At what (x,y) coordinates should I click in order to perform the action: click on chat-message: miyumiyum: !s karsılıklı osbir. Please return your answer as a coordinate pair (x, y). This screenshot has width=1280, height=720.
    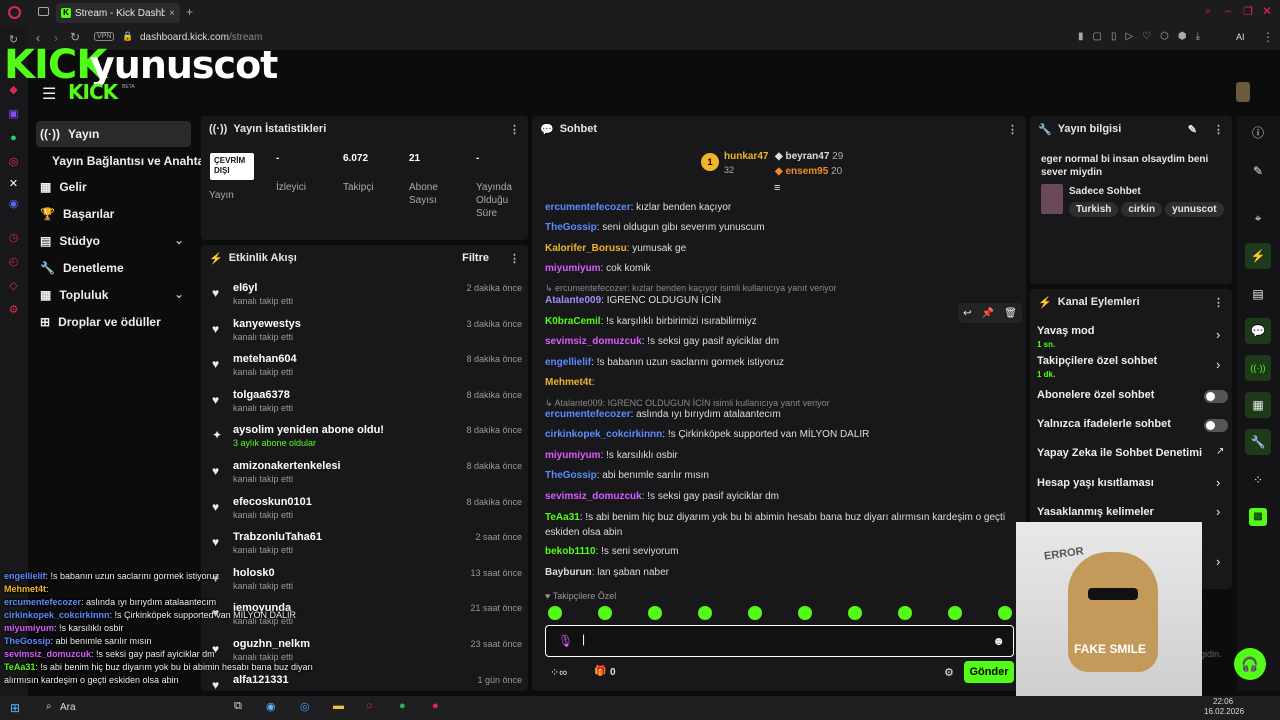
    Looking at the image, I should click on (611, 455).